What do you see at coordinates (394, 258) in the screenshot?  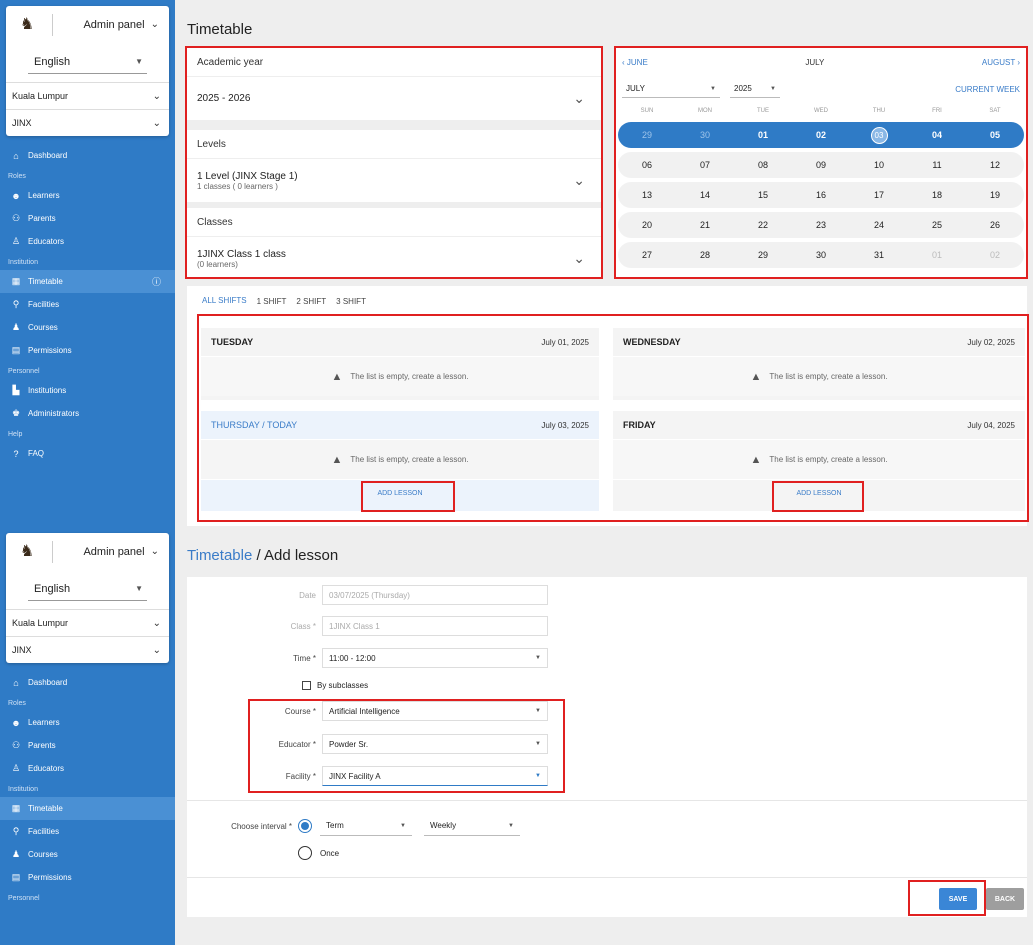 I see `classes-select: 1JINX Class 1 class (0 learners) ⌄` at bounding box center [394, 258].